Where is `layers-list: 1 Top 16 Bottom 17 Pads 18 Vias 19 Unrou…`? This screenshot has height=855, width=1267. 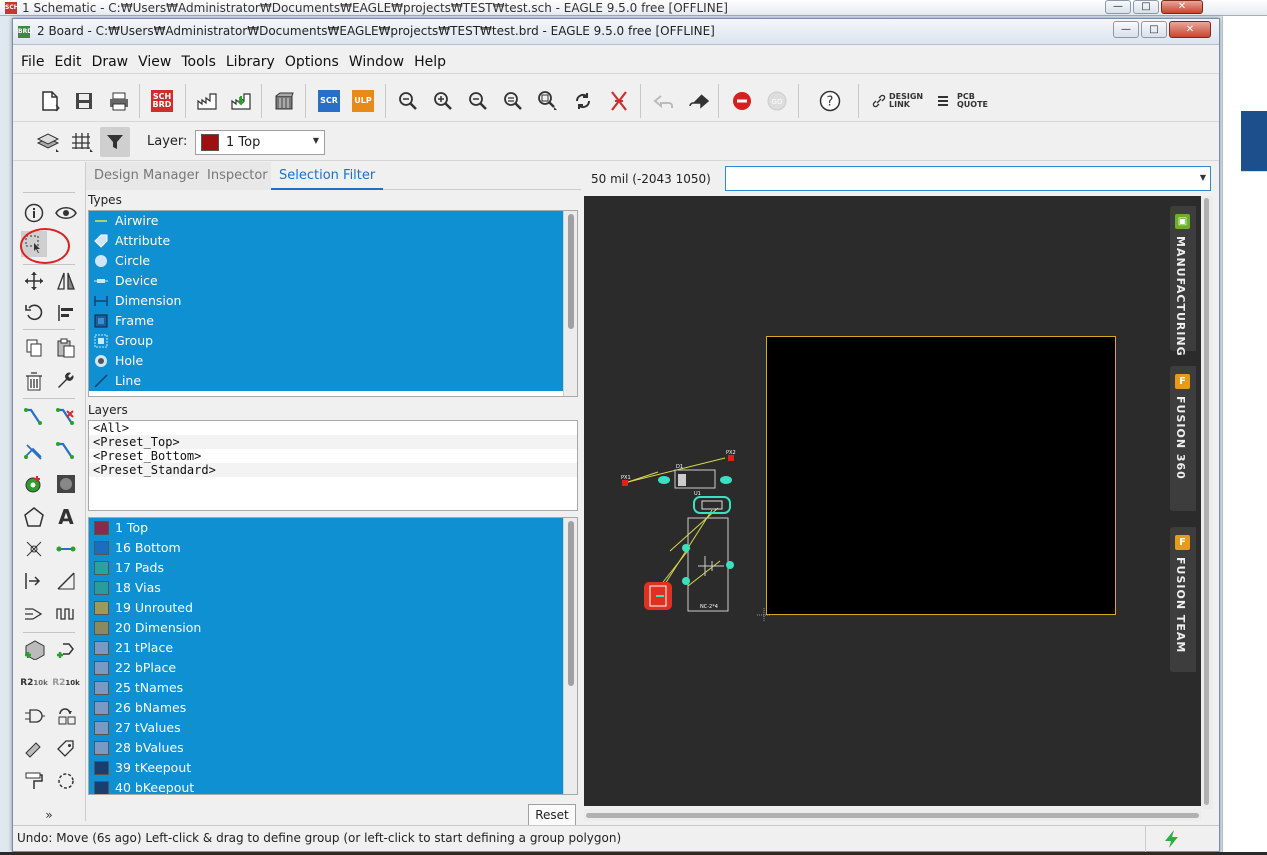
layers-list: 1 Top 16 Bottom 17 Pads 18 Vias 19 Unrou… is located at coordinates (333, 656).